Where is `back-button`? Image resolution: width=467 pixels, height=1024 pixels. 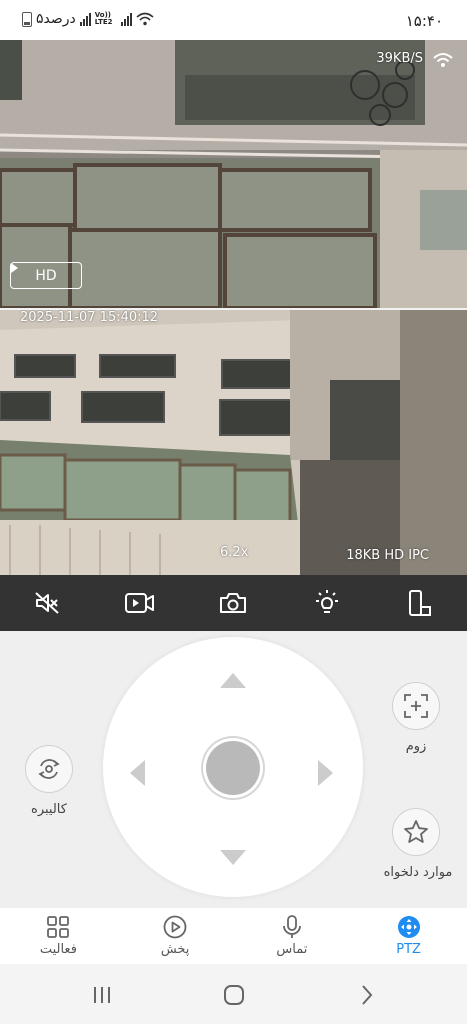 back-button is located at coordinates (367, 995).